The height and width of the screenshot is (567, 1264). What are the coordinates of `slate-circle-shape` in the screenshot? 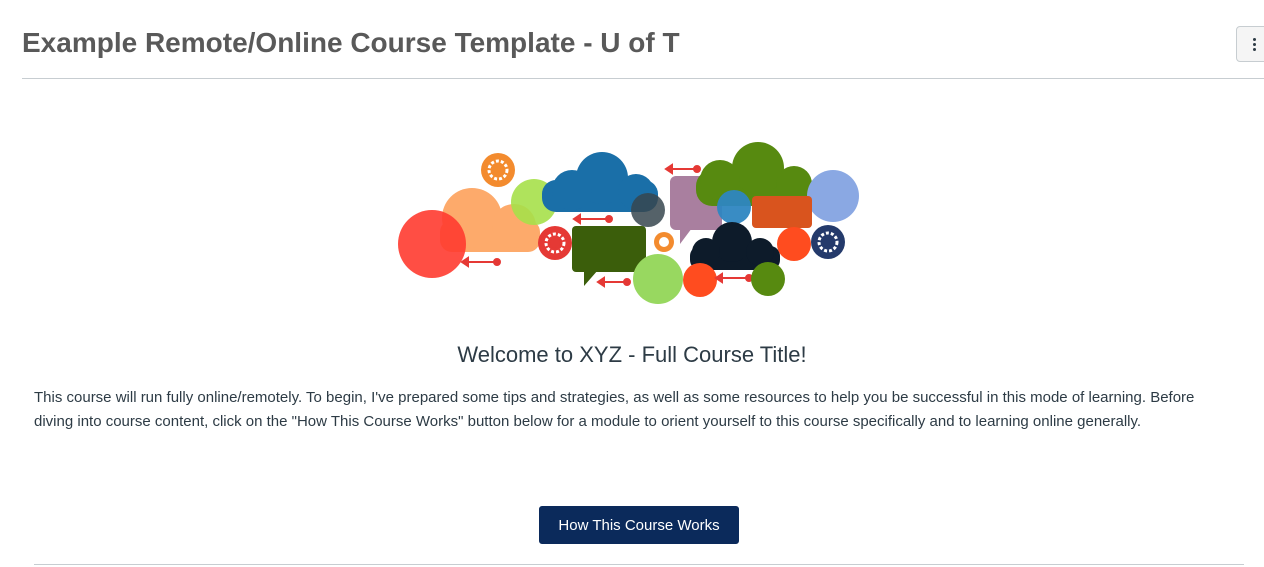 It's located at (648, 210).